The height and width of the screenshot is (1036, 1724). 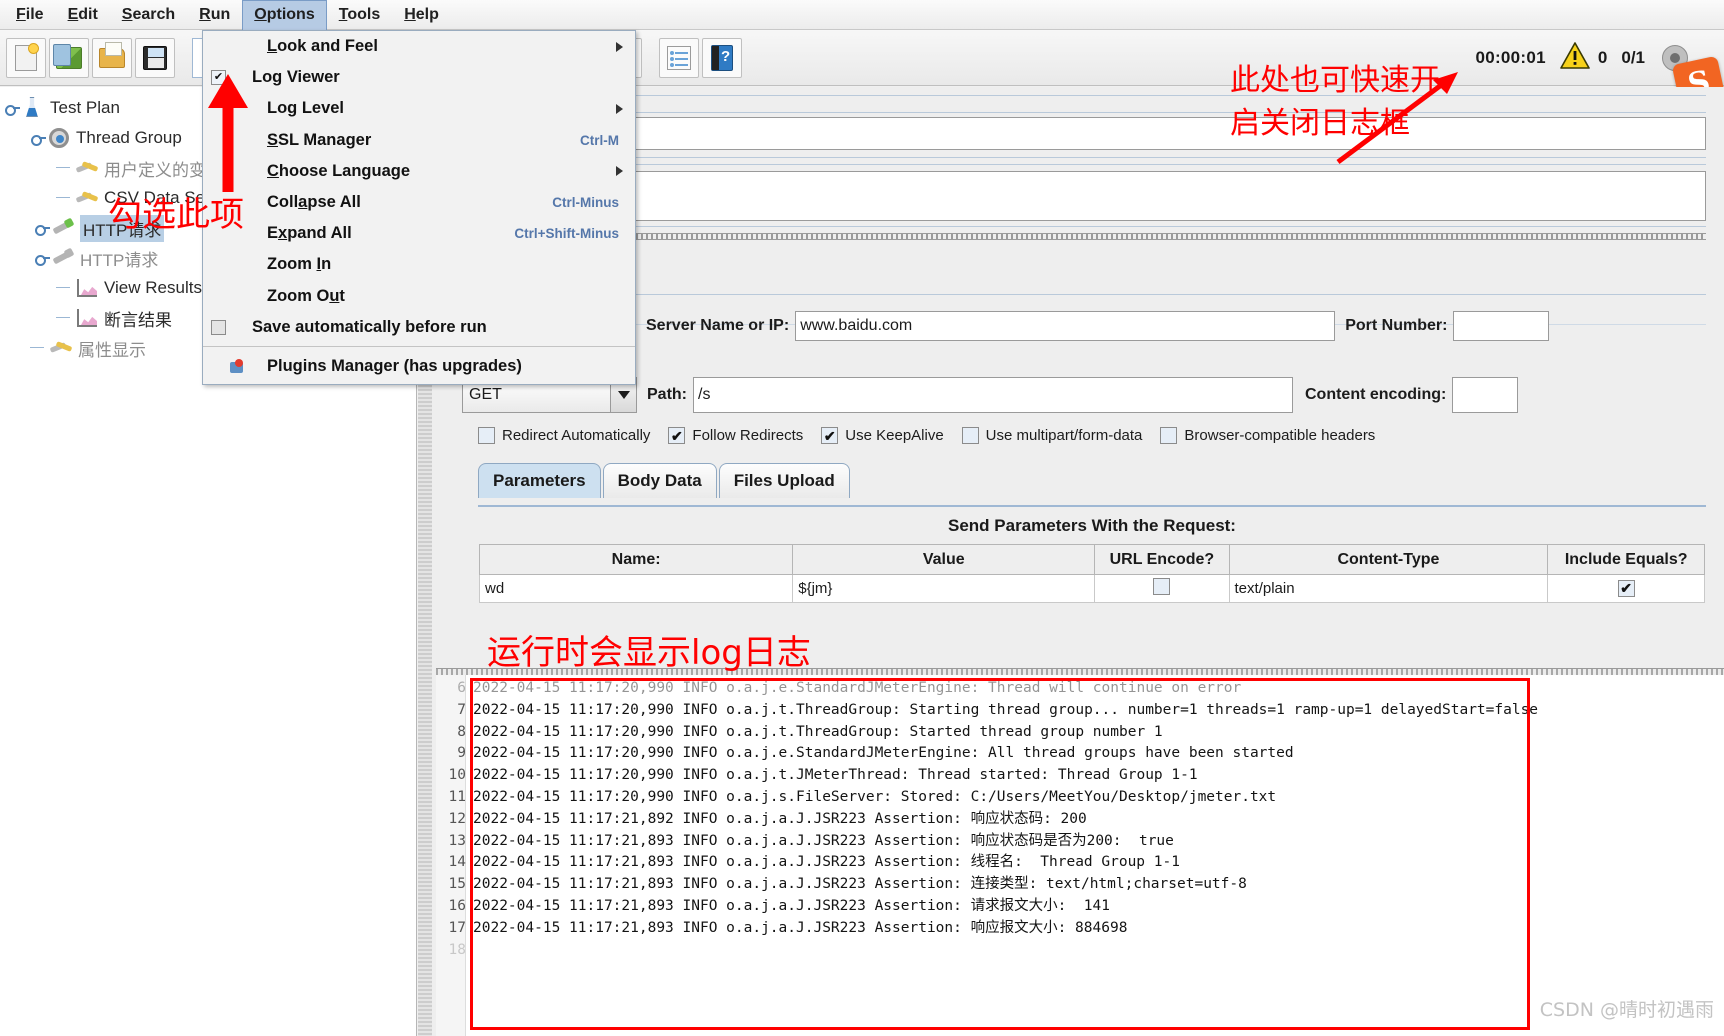 I want to click on new-button, so click(x=26, y=57).